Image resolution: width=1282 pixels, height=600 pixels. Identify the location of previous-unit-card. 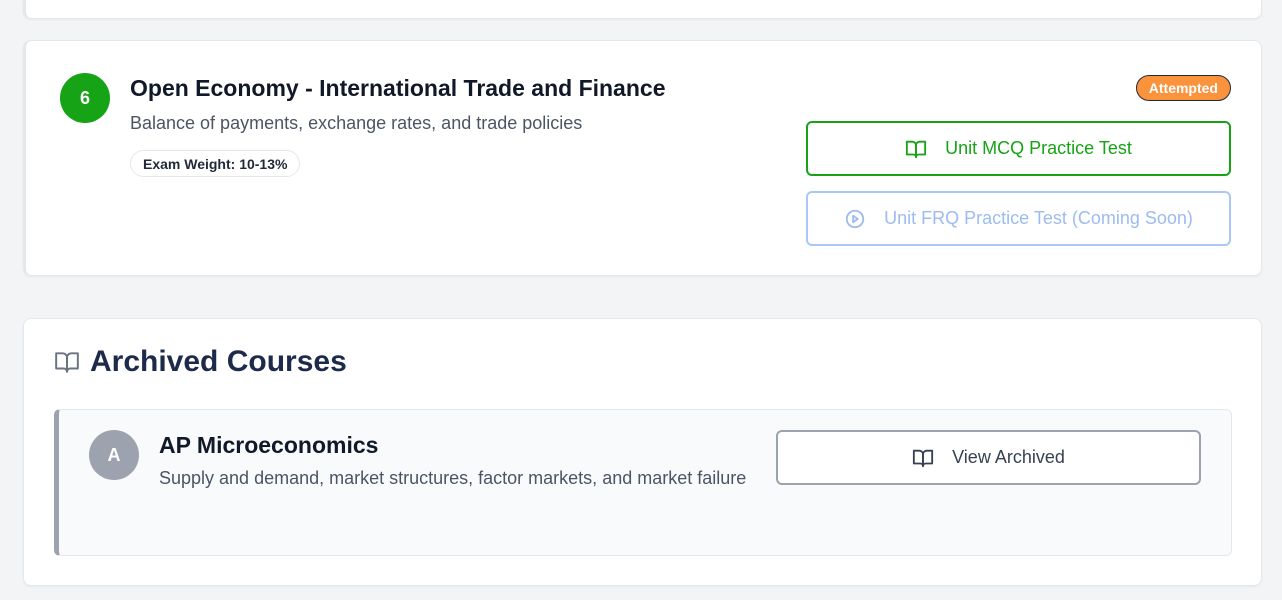
(642, 9).